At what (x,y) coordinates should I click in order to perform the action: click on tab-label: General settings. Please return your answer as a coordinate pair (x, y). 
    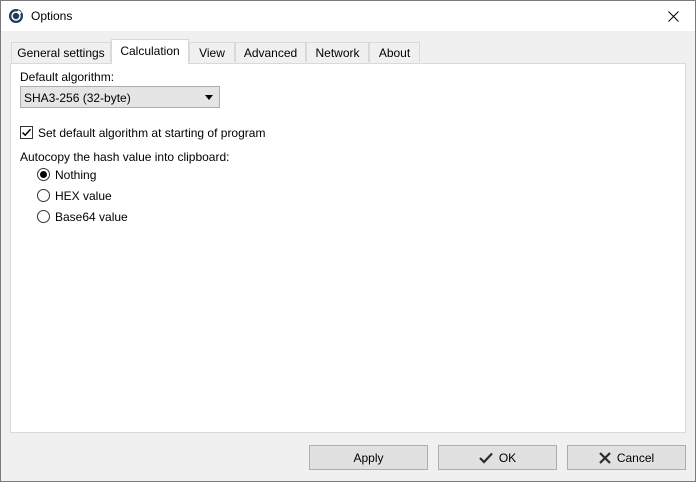
    Looking at the image, I should click on (61, 53).